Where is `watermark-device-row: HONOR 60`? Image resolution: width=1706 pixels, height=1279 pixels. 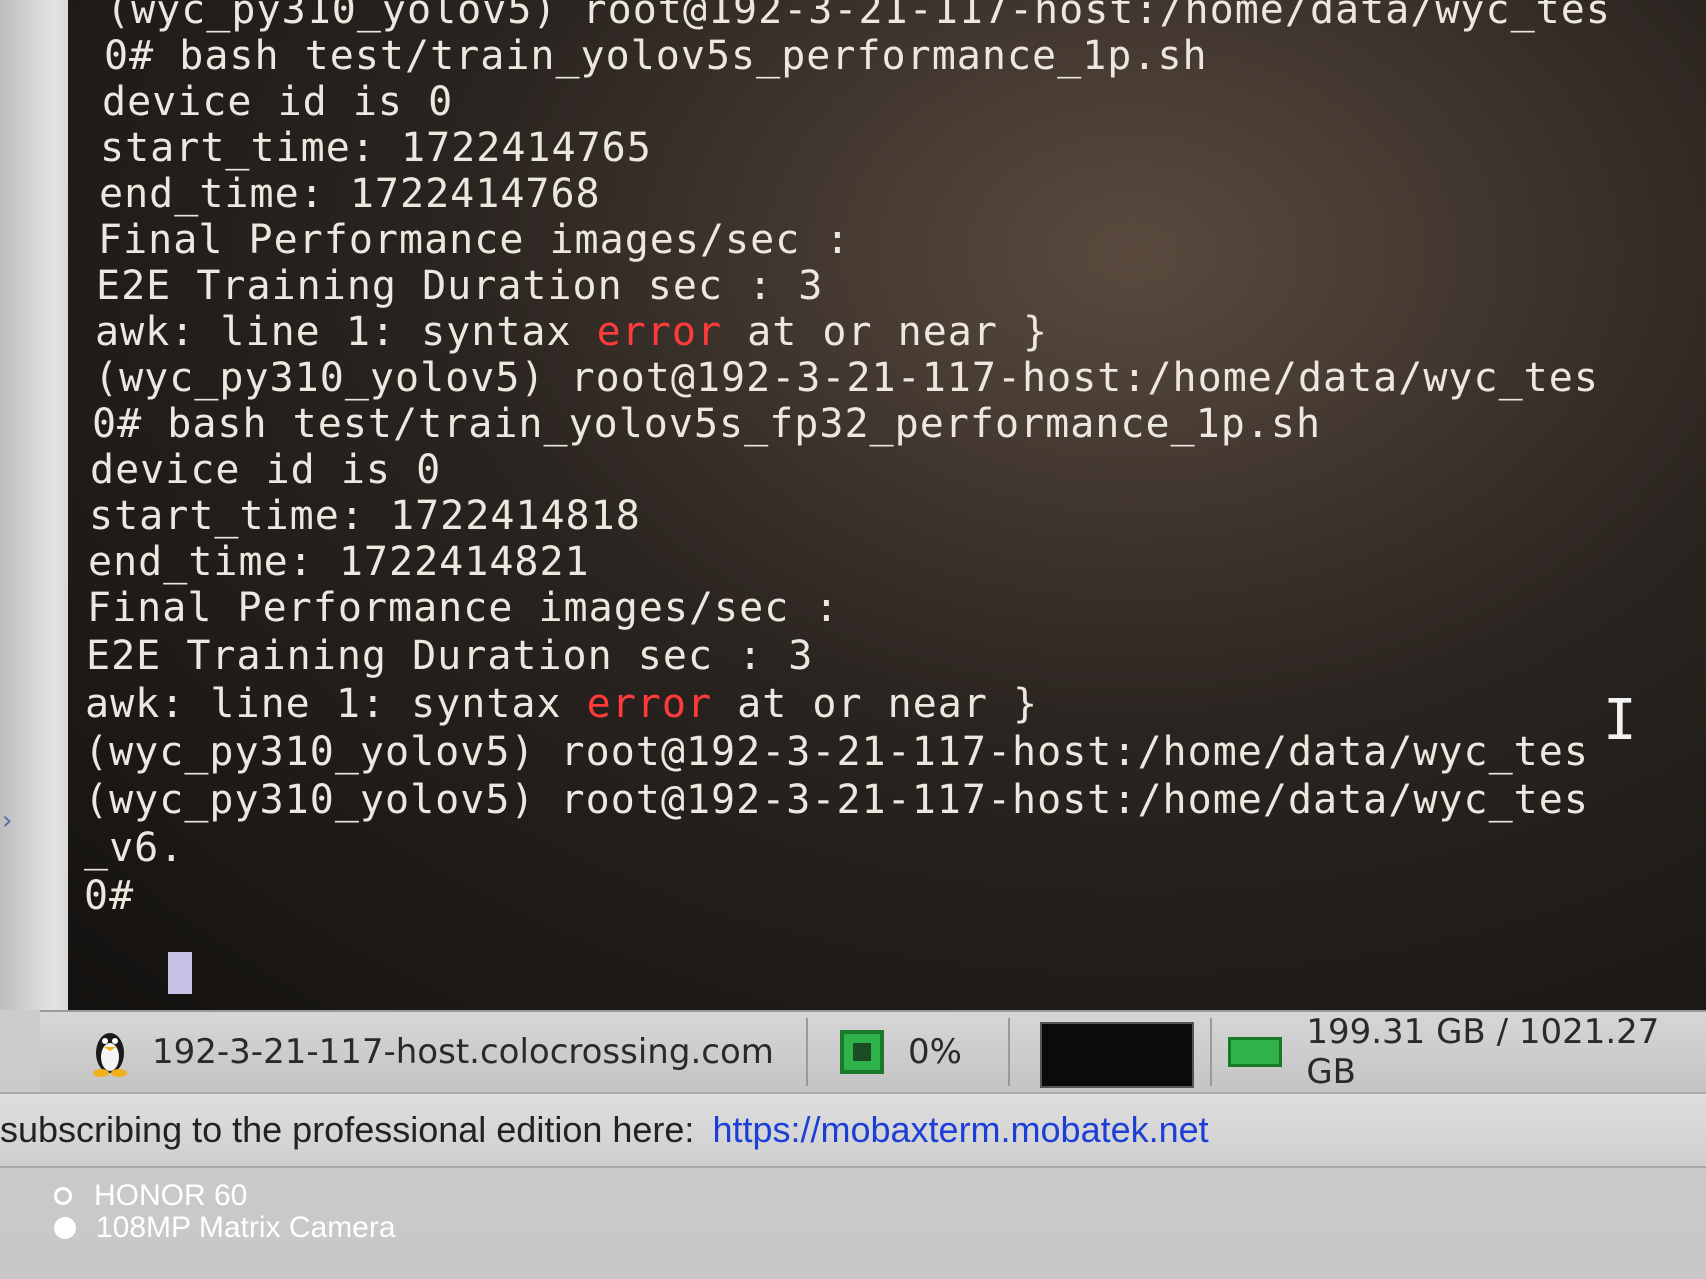 watermark-device-row: HONOR 60 is located at coordinates (225, 1196).